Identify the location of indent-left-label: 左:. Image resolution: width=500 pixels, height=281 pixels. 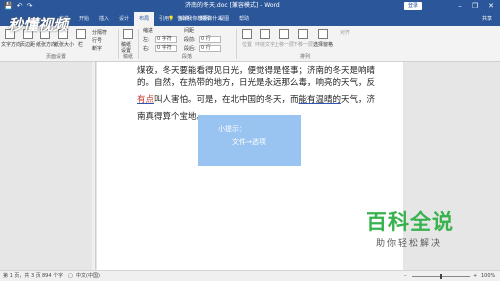
(146, 40).